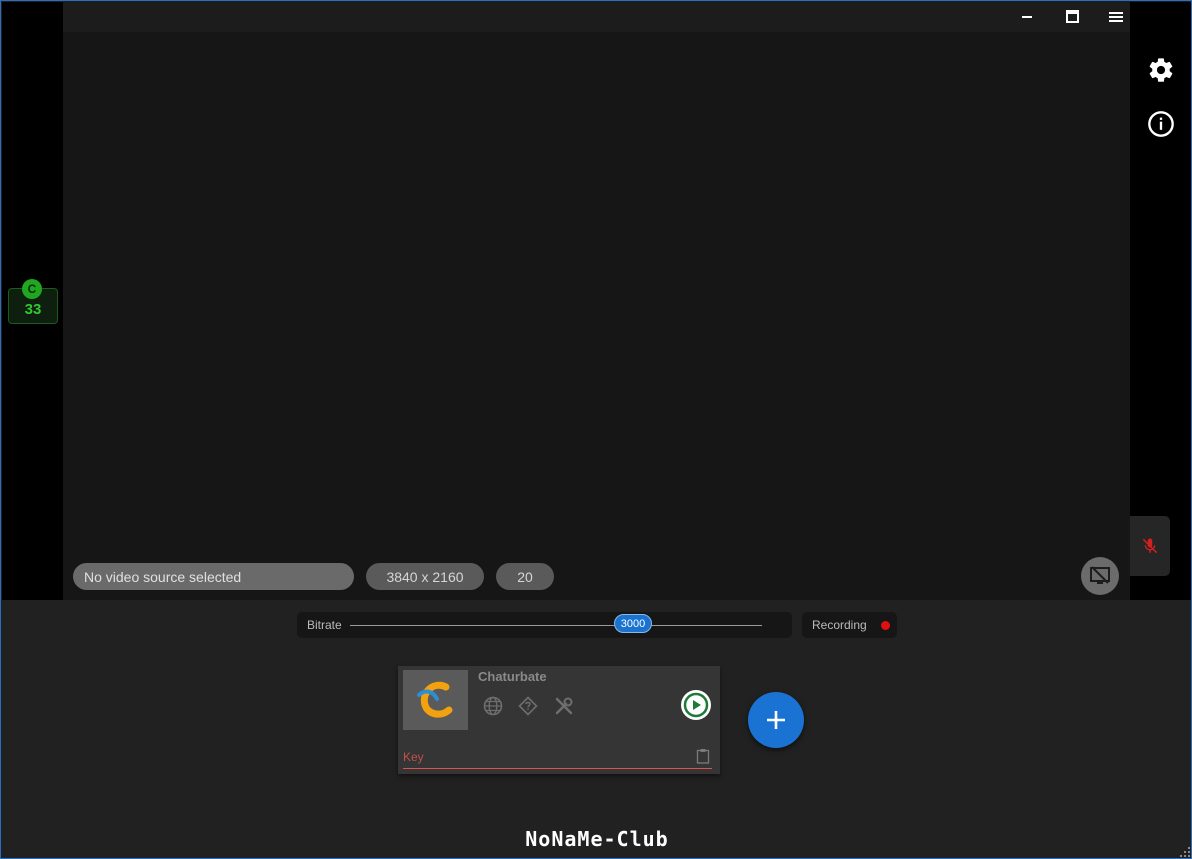  Describe the element at coordinates (324, 625) in the screenshot. I see `bitrate-label: Bitrate` at that location.